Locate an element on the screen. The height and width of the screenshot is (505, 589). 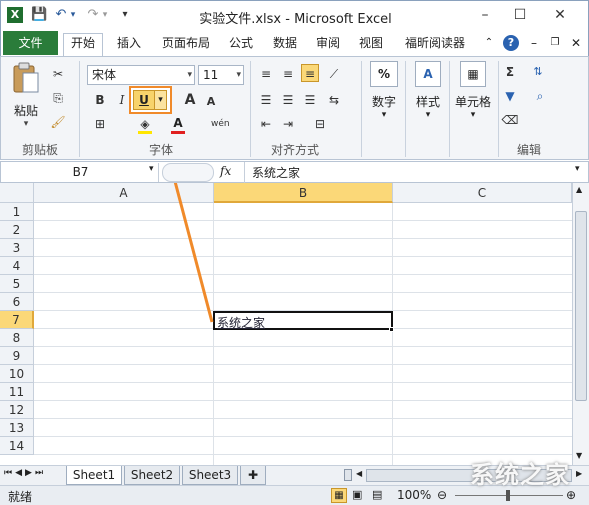
align-top-icon: ≡ is located at coordinates (266, 74).